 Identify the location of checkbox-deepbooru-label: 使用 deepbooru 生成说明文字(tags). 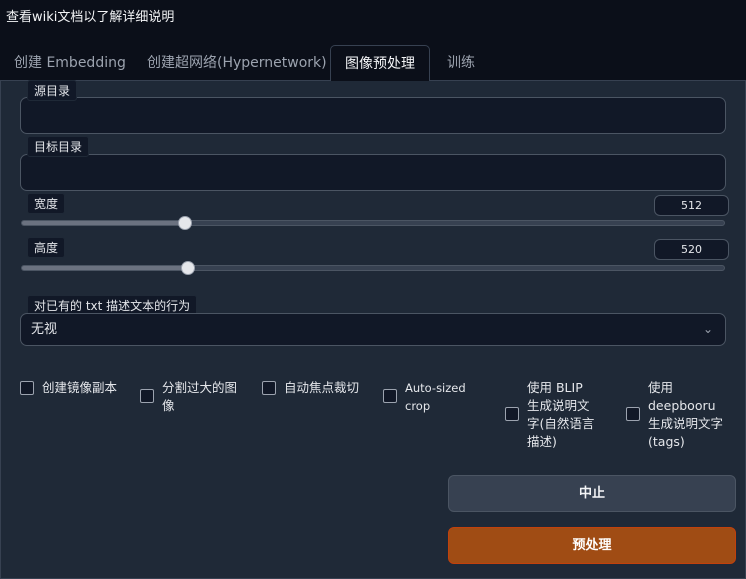
(686, 414).